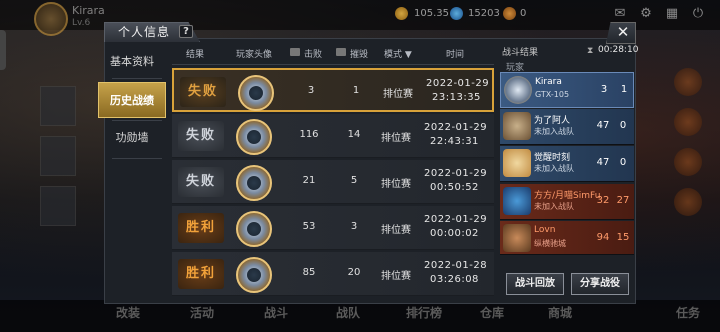  What do you see at coordinates (348, 312) in the screenshot?
I see `menu-item-clan: 战队` at bounding box center [348, 312].